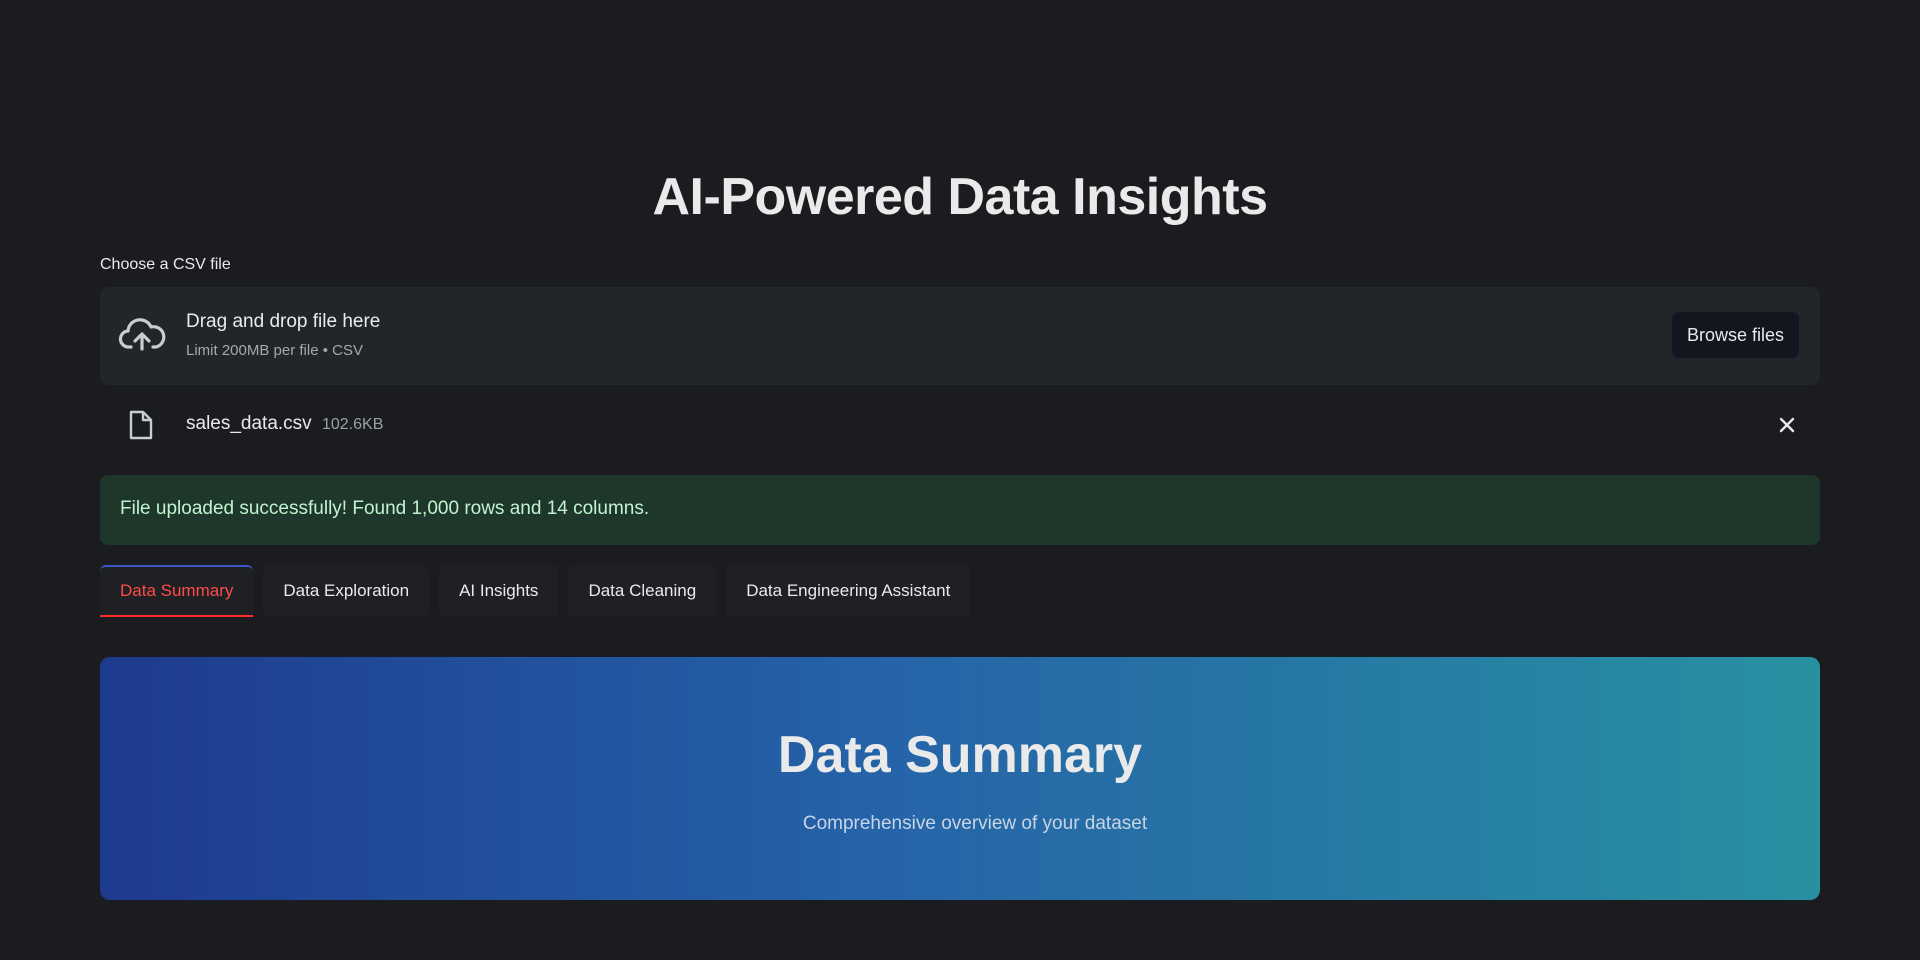 Image resolution: width=1920 pixels, height=960 pixels. I want to click on browse-files-button: Browse files, so click(1735, 335).